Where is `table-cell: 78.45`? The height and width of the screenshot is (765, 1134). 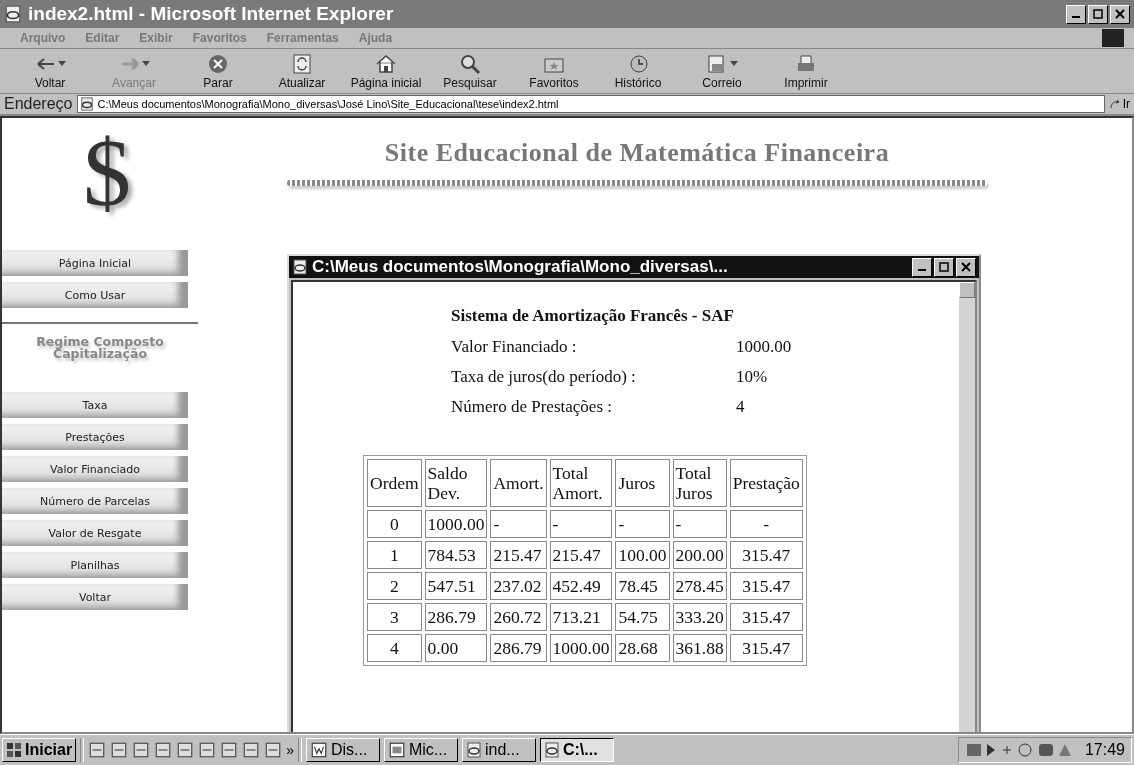
table-cell: 78.45 is located at coordinates (642, 586).